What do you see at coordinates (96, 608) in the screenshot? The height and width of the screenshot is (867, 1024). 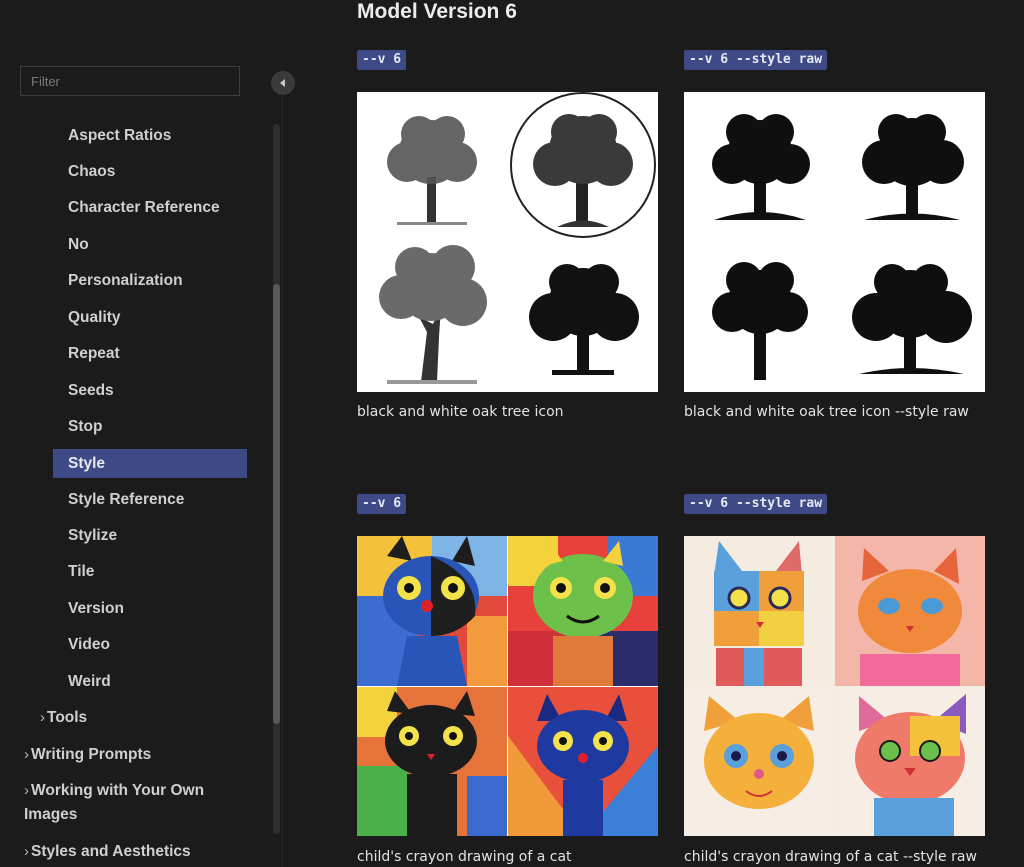 I see `sidebar-item-version: Version` at bounding box center [96, 608].